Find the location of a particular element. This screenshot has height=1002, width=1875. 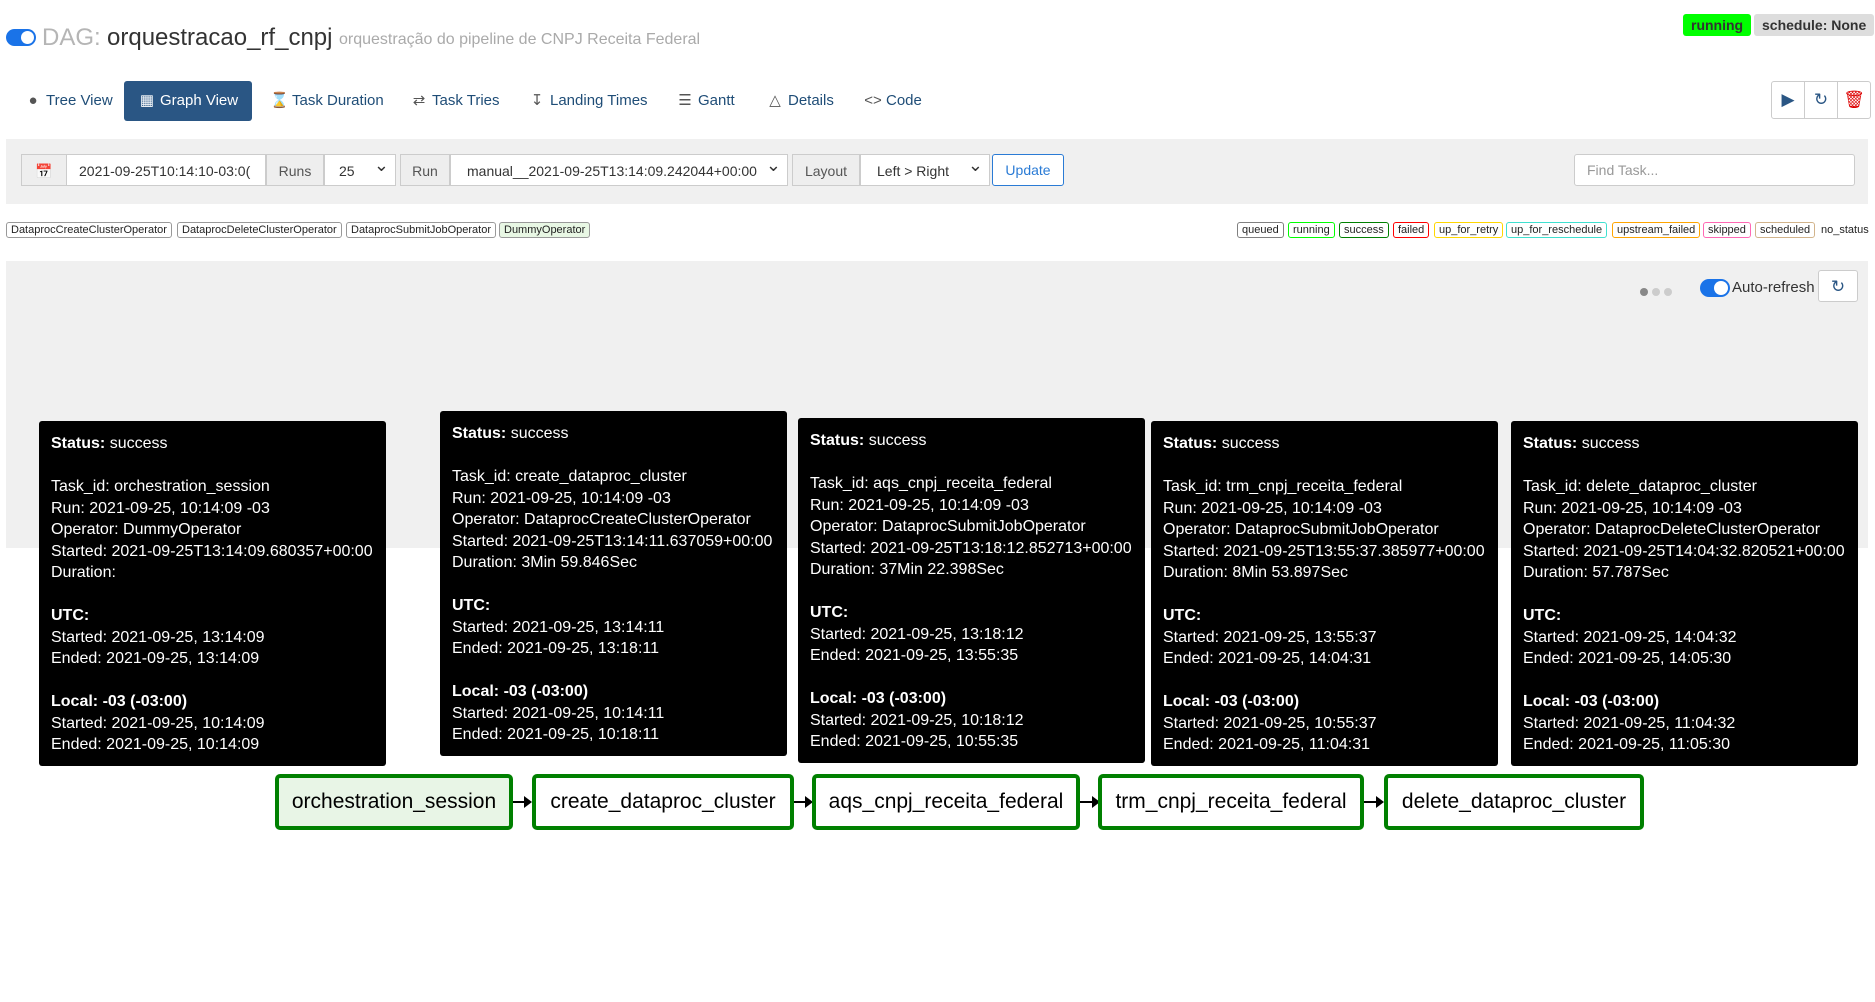

dag-prefix: DAG: is located at coordinates (71, 37).